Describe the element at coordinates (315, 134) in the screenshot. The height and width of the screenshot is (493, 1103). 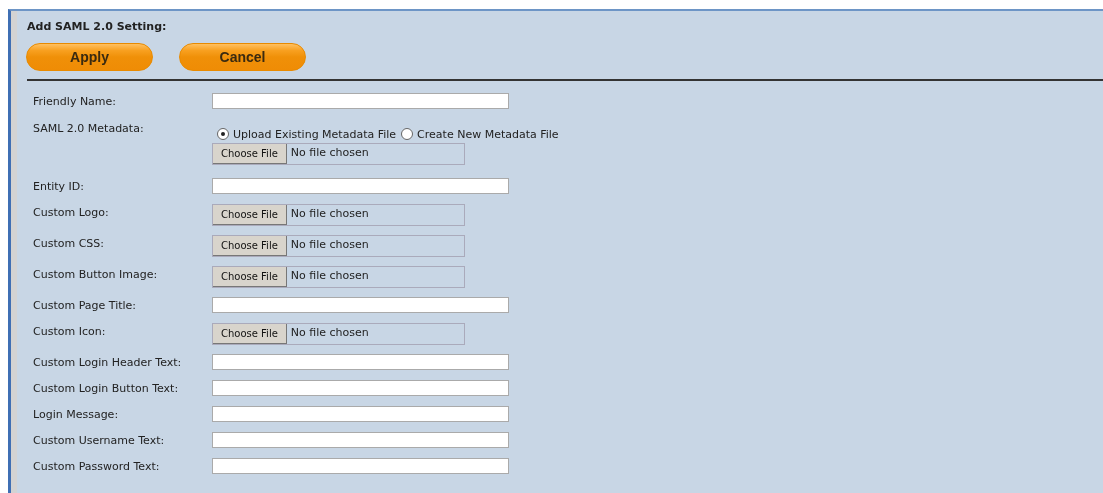
I see `radio-label: Upload Existing Metadata File` at that location.